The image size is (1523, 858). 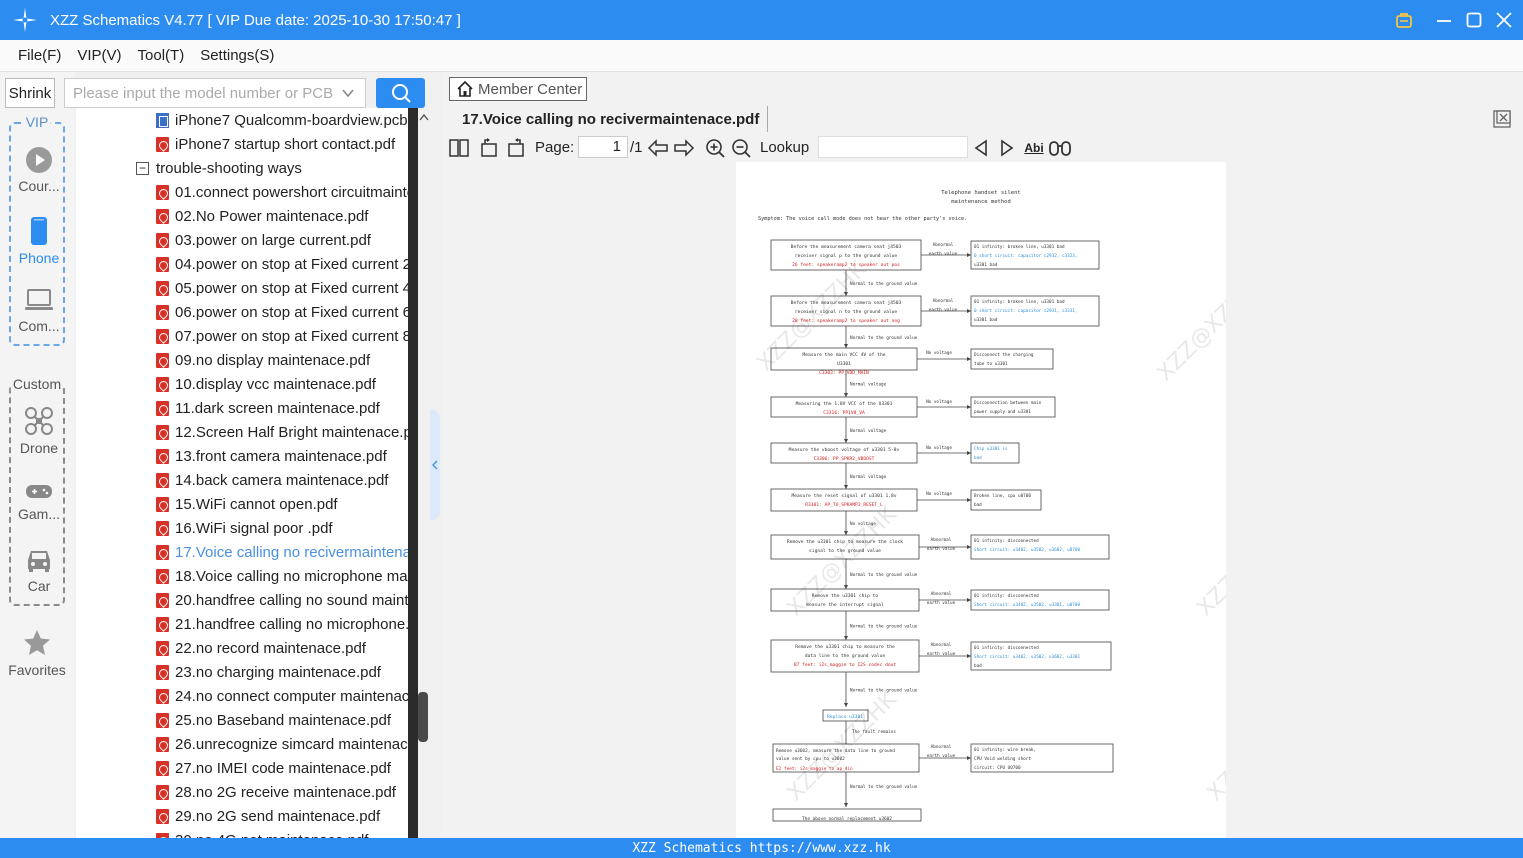 I want to click on home-icon, so click(x=465, y=88).